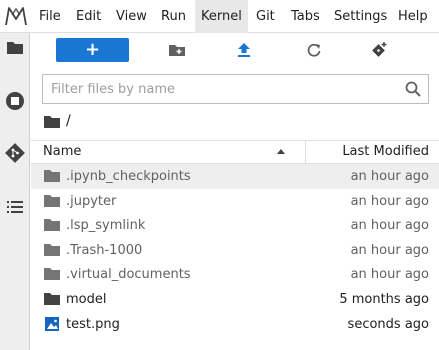  I want to click on new-launcher-button: +, so click(92, 50).